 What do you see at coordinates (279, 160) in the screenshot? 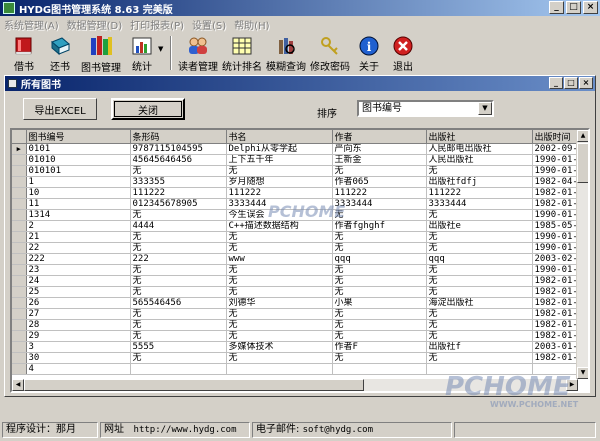
I see `table-cell: 上下五千年` at bounding box center [279, 160].